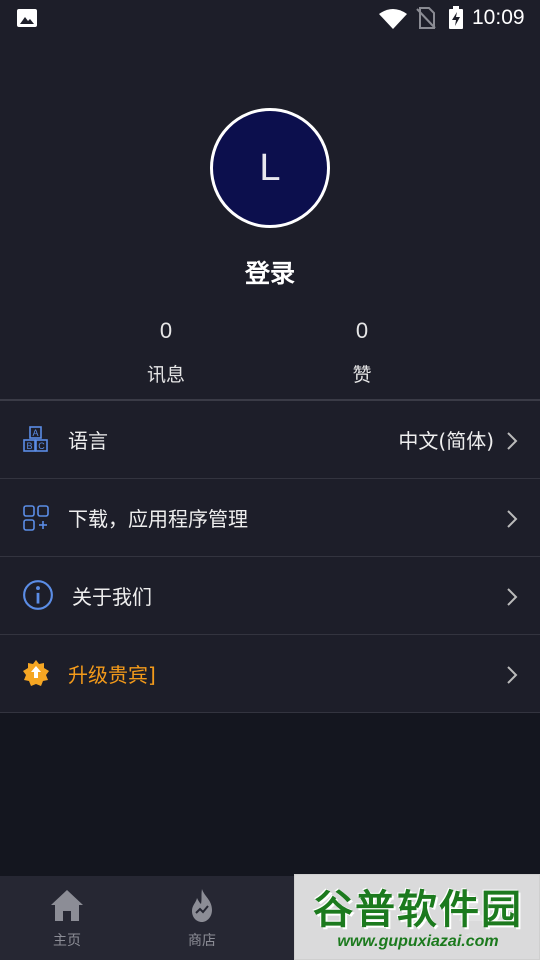  Describe the element at coordinates (88, 441) in the screenshot. I see `language-label: 语言` at that location.